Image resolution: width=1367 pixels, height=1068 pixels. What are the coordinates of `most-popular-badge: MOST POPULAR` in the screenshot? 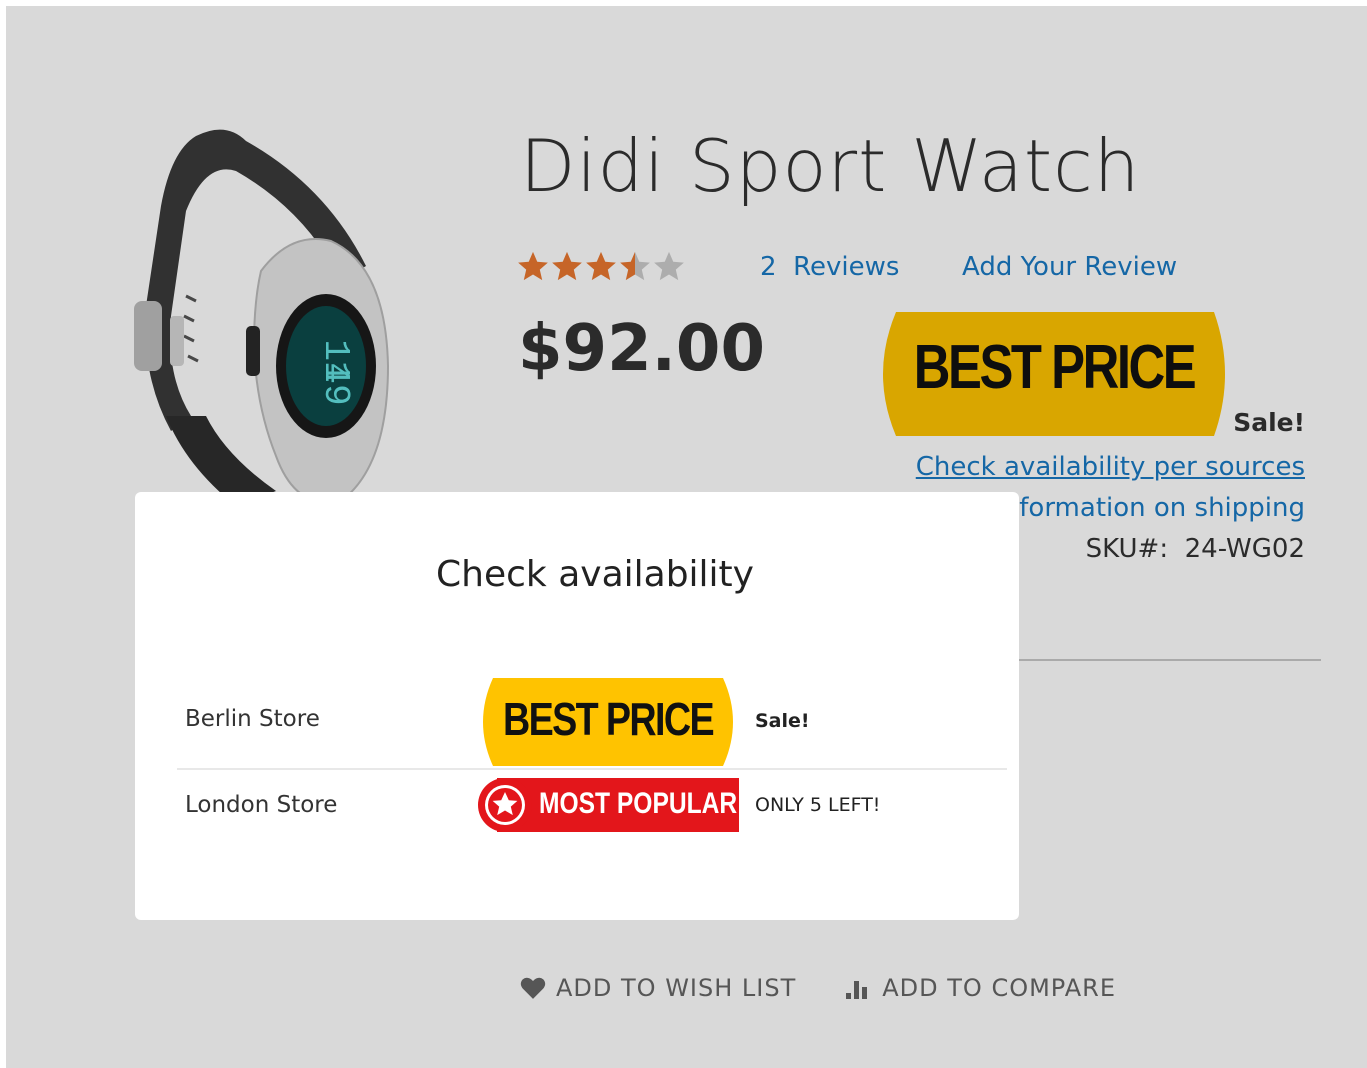 It's located at (608, 805).